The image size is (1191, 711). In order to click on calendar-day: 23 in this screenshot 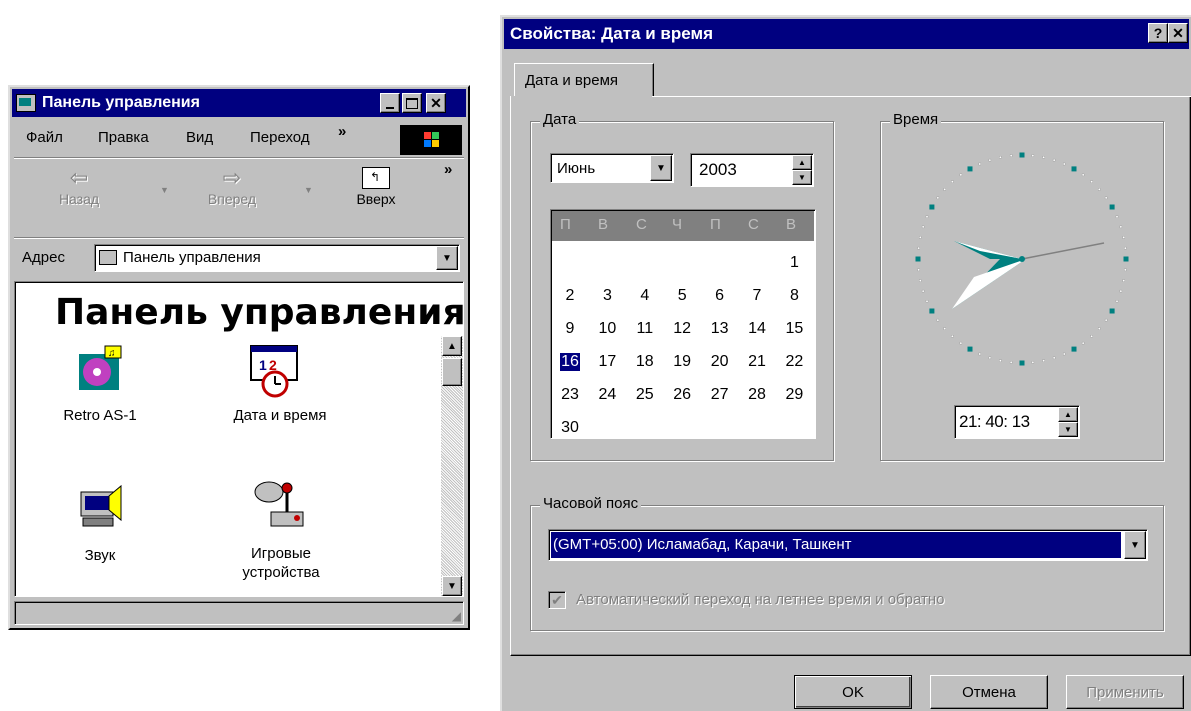, I will do `click(570, 395)`.